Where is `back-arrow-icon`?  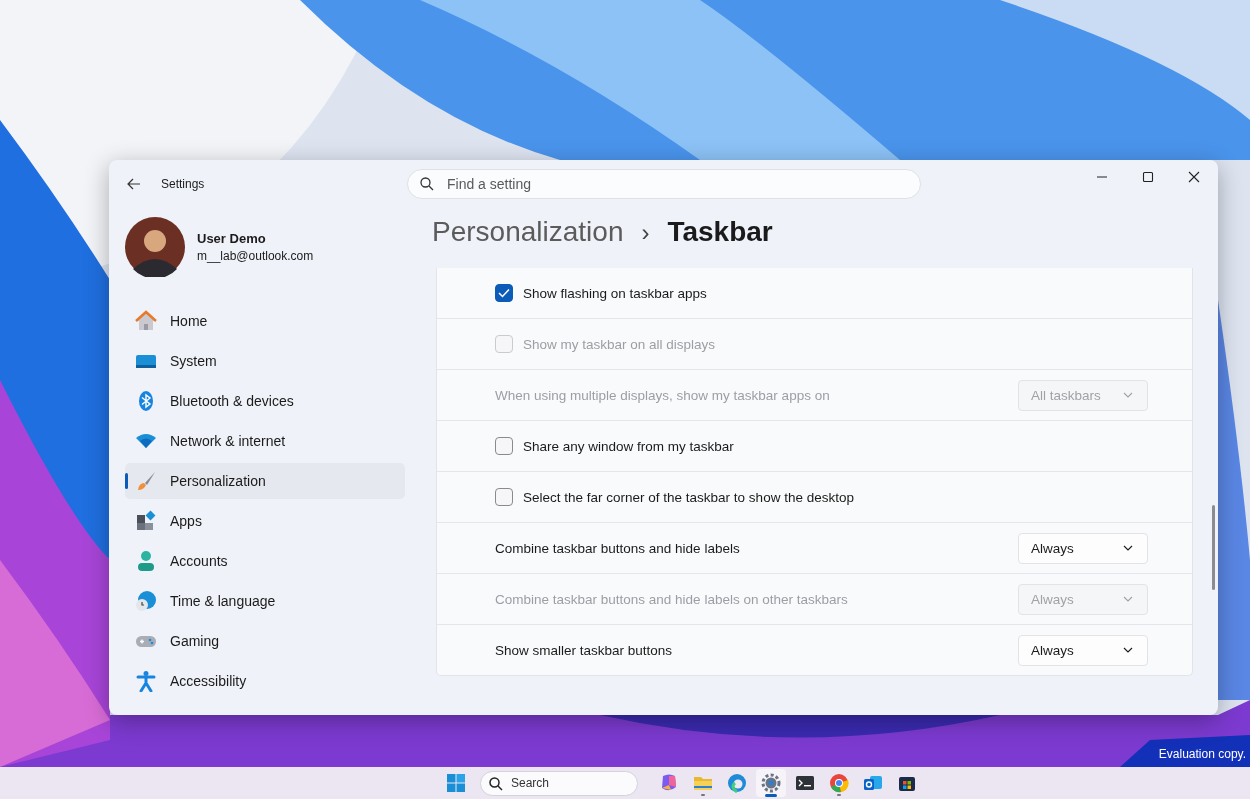 back-arrow-icon is located at coordinates (134, 184).